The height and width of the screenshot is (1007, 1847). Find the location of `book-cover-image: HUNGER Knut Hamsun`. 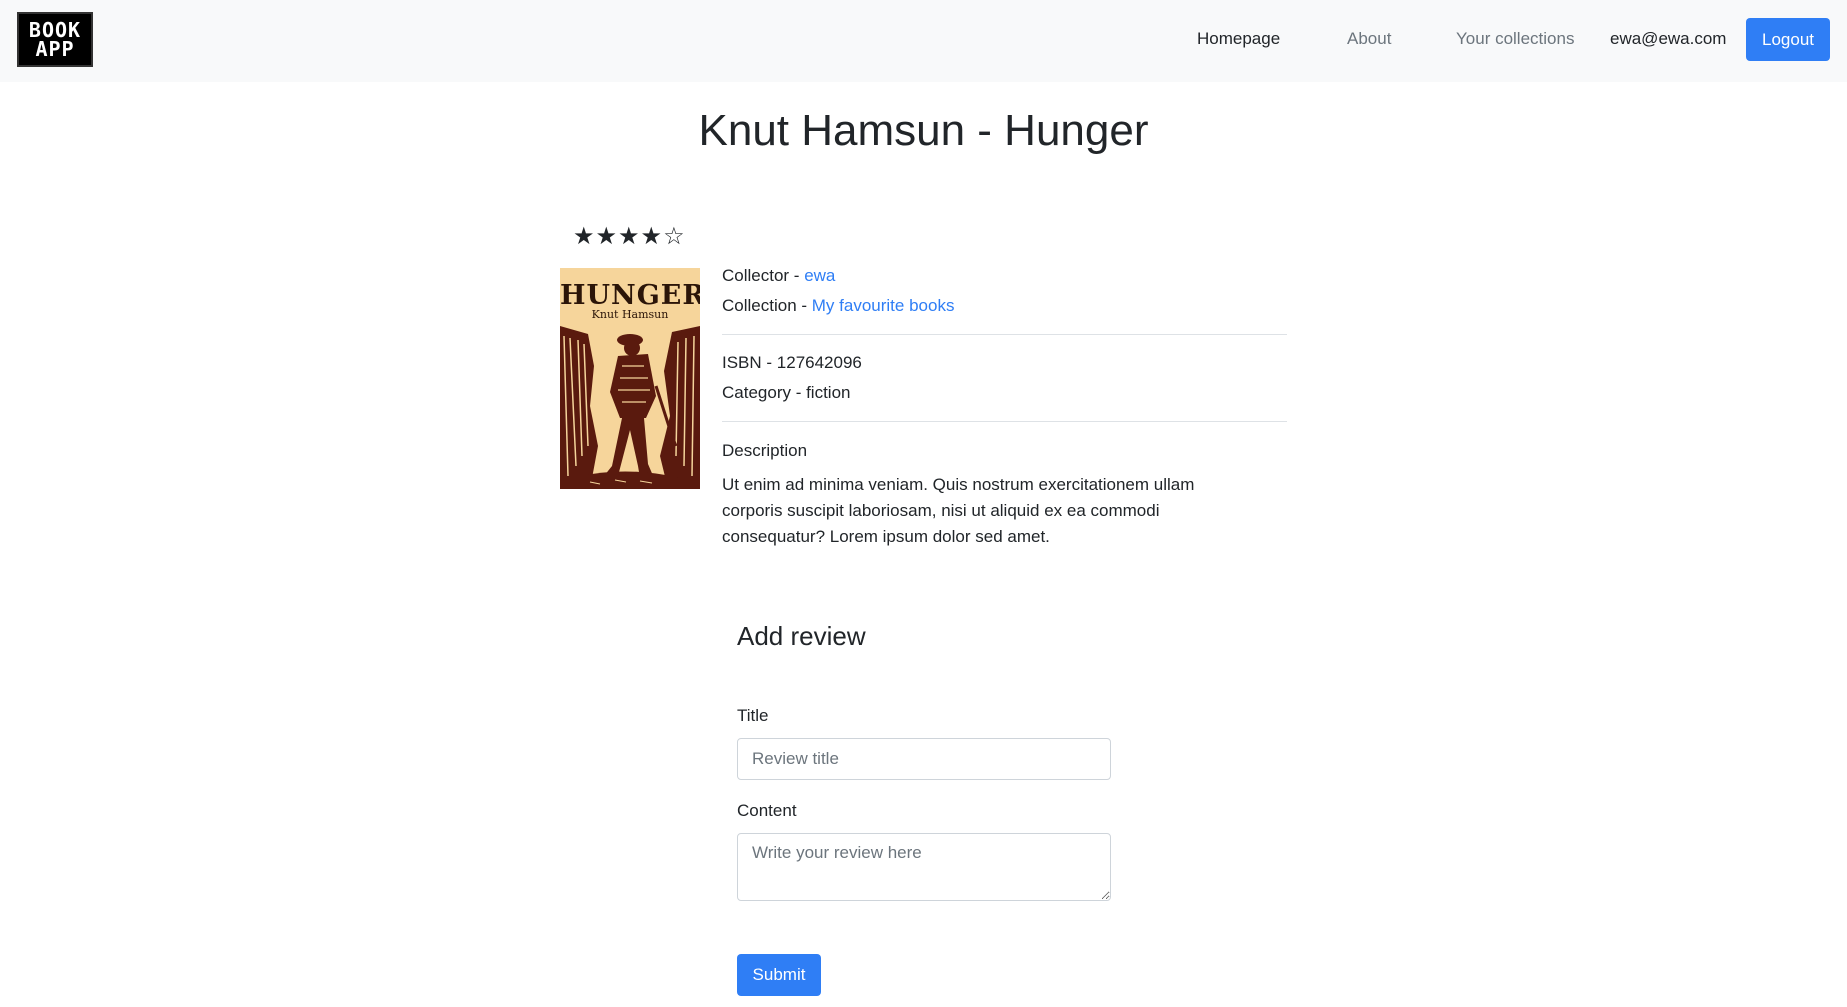

book-cover-image: HUNGER Knut Hamsun is located at coordinates (630, 378).